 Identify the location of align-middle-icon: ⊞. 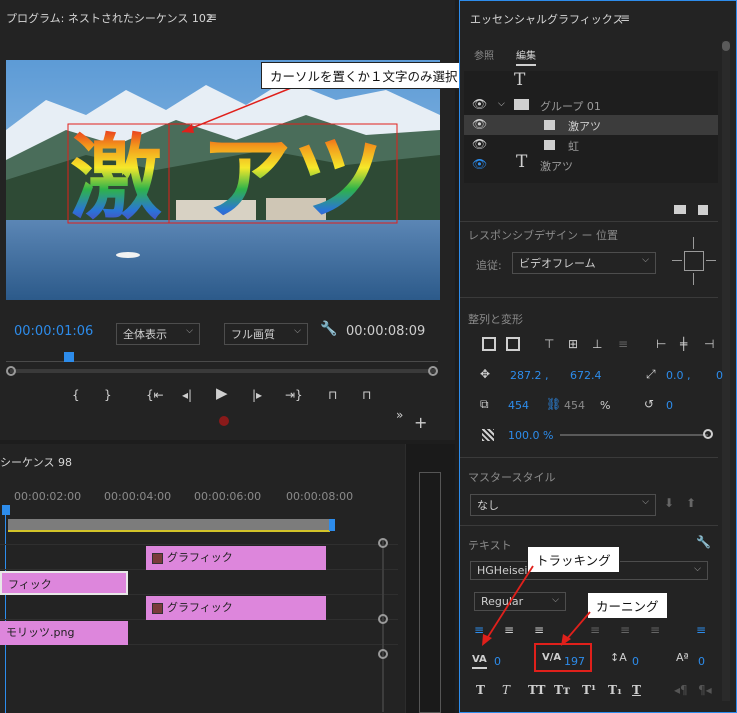
(573, 344).